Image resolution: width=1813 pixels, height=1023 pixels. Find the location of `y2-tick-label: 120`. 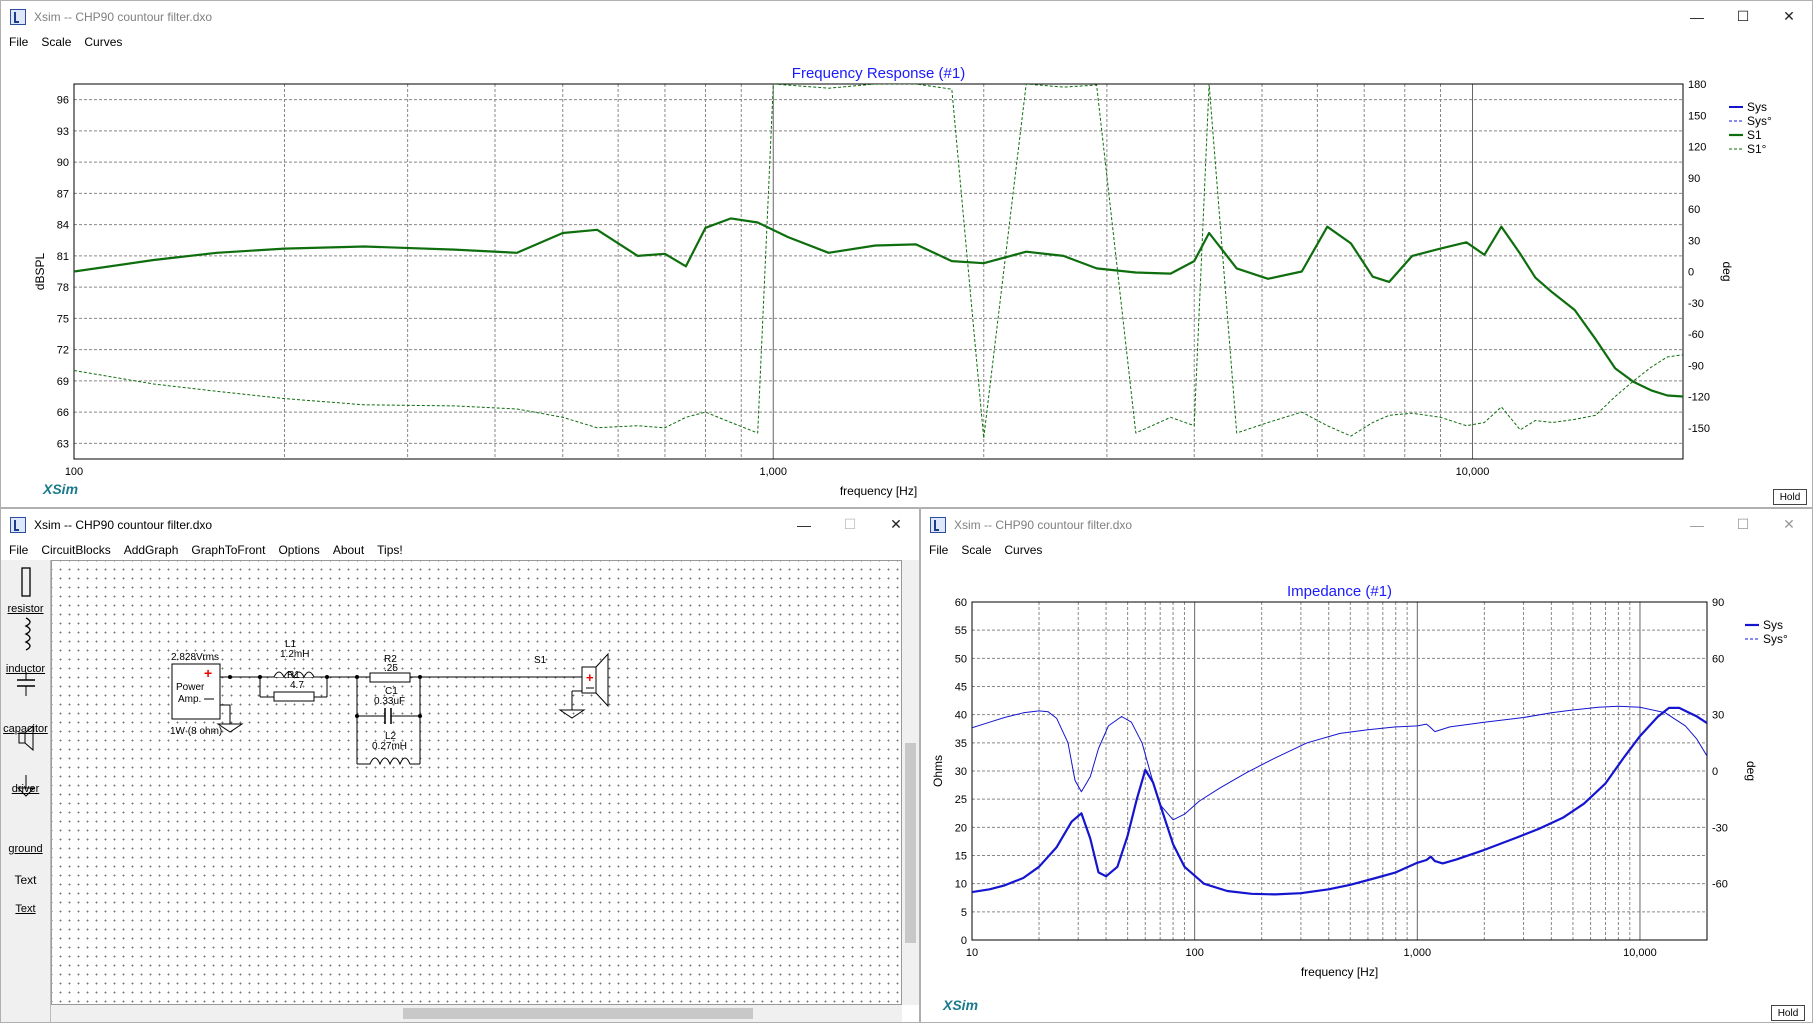

y2-tick-label: 120 is located at coordinates (1697, 148).